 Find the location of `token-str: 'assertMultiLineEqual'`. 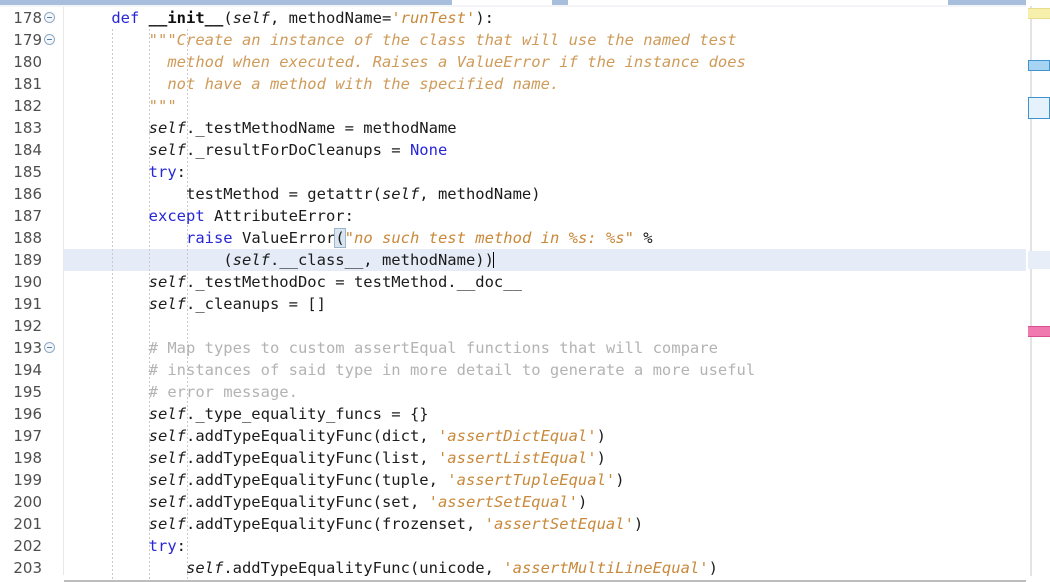

token-str: 'assertMultiLineEqual' is located at coordinates (606, 568).